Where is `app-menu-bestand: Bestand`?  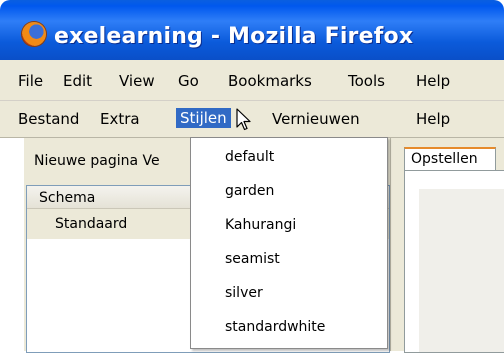
app-menu-bestand: Bestand is located at coordinates (48, 119).